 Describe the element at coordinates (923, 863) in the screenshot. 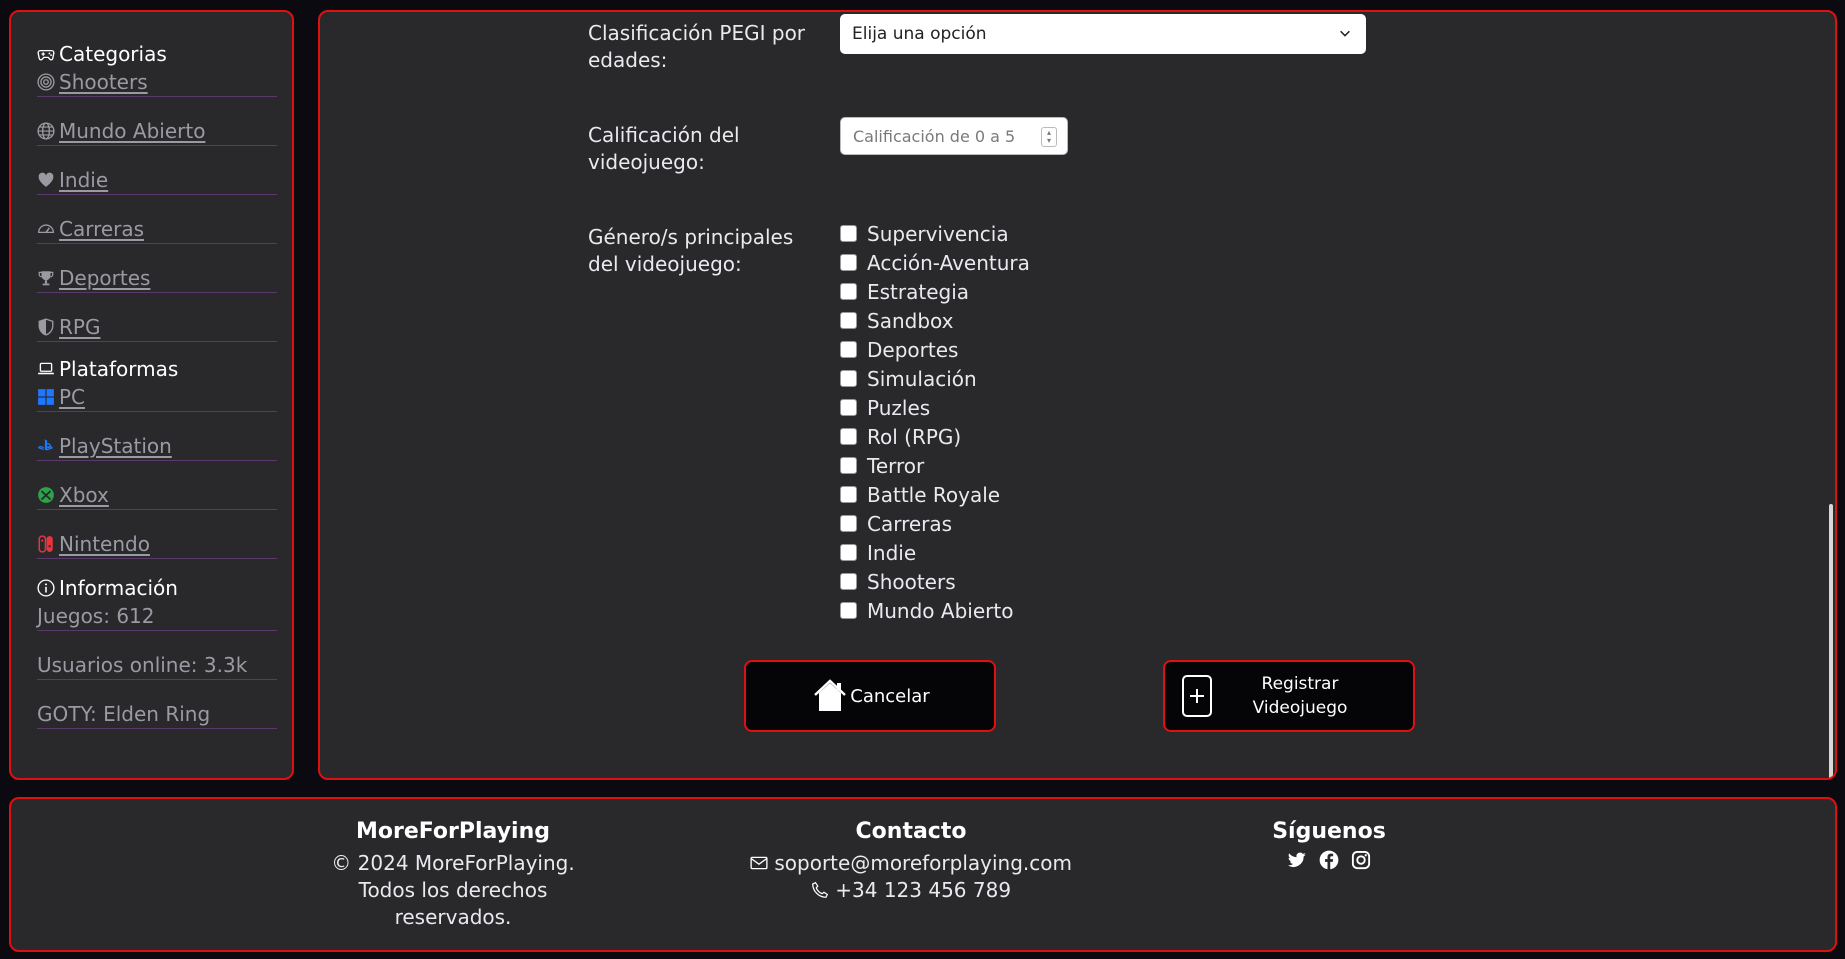

I see `footer-email-text: soporte@moreforplaying.com` at that location.